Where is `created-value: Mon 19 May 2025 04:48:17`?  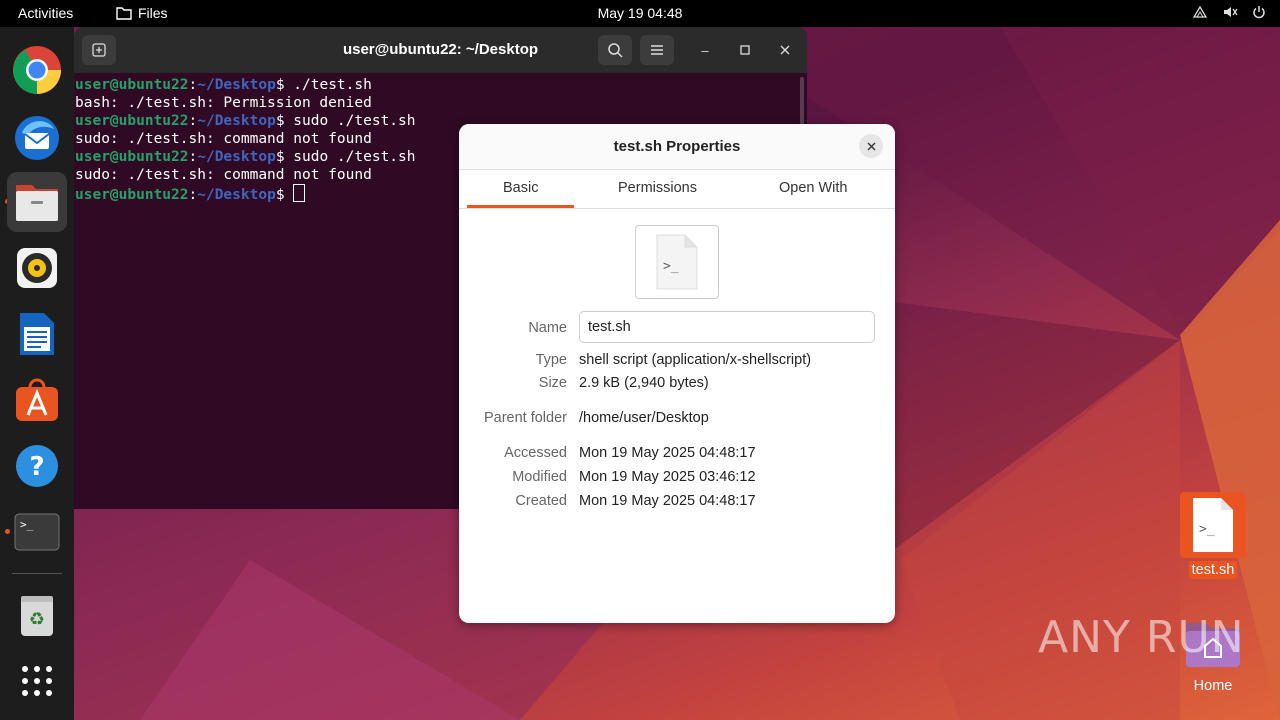
created-value: Mon 19 May 2025 04:48:17 is located at coordinates (667, 501).